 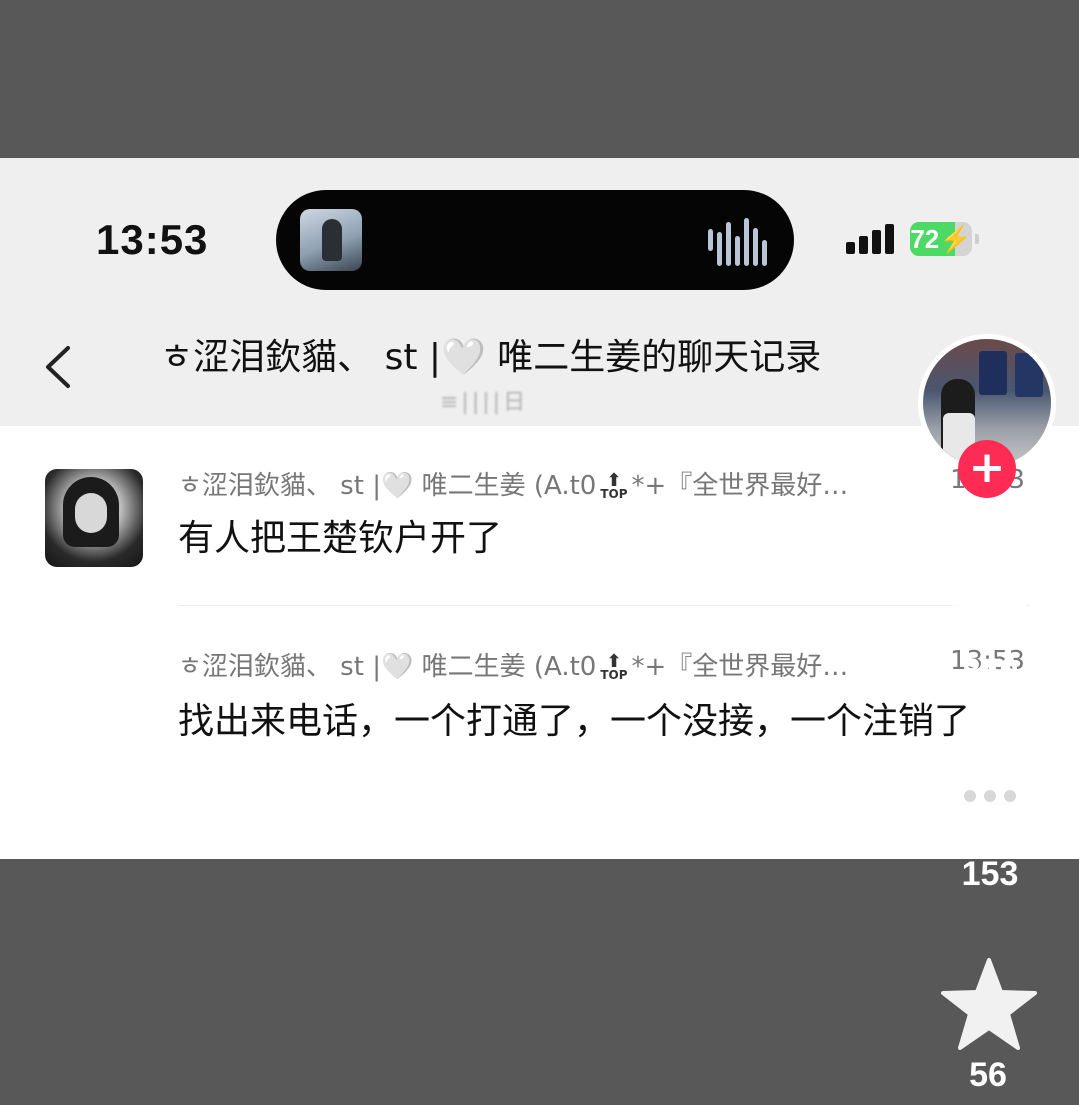 What do you see at coordinates (990, 802) in the screenshot?
I see `comment-bubble-icon` at bounding box center [990, 802].